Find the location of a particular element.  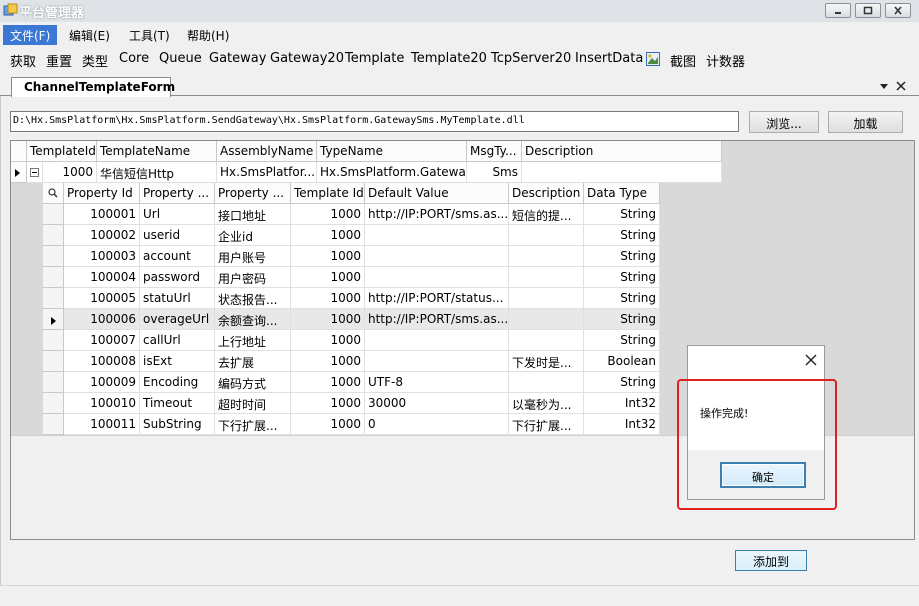

tab-channeltemplateform: ChannelTemplateForm is located at coordinates (93, 87).